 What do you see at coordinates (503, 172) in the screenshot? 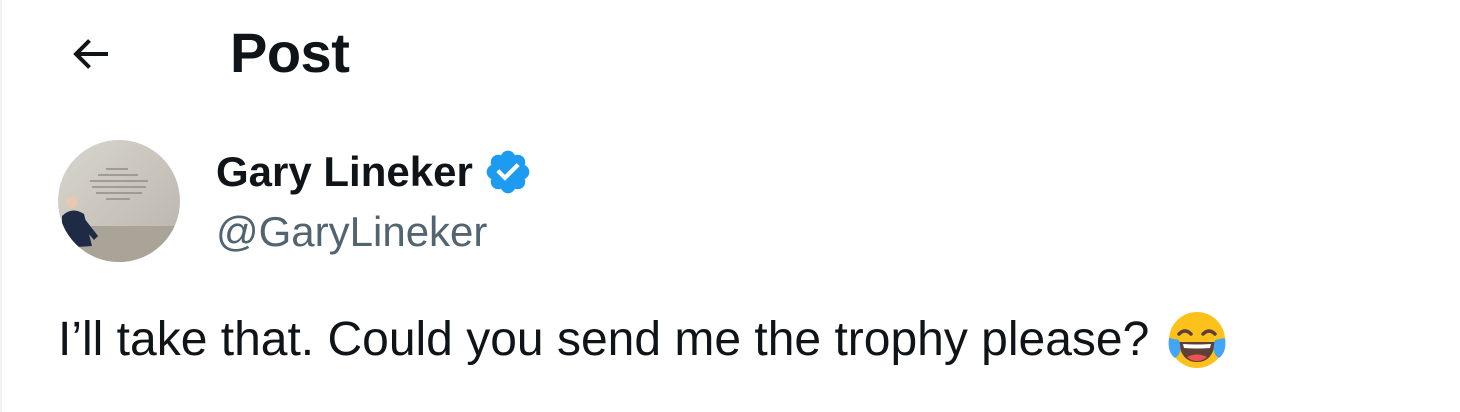
I see `verified-badge-icon` at bounding box center [503, 172].